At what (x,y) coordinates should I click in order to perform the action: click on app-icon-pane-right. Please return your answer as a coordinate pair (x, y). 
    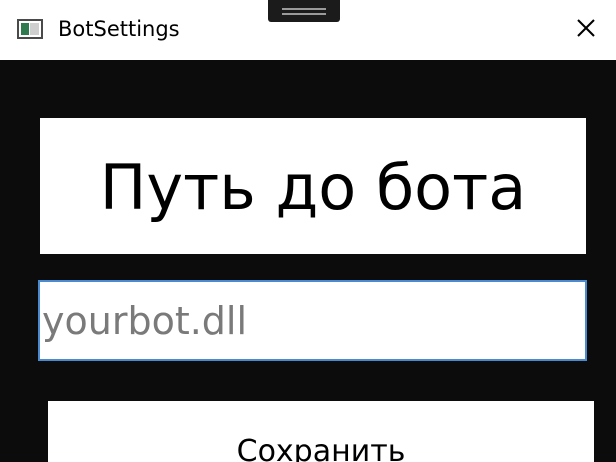
    Looking at the image, I should click on (34, 29).